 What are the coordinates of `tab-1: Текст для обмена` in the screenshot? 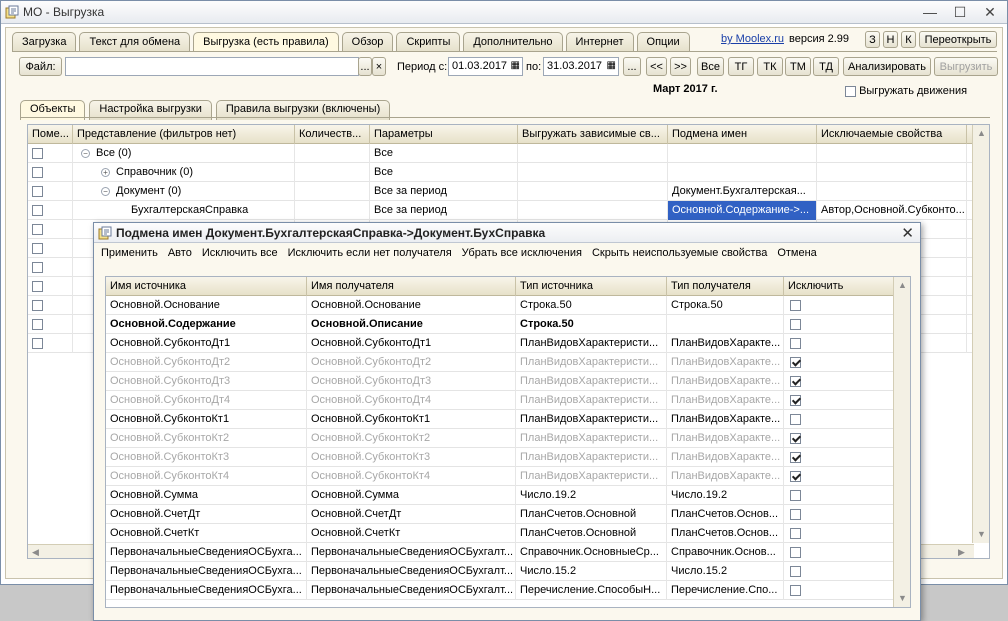 It's located at (135, 41).